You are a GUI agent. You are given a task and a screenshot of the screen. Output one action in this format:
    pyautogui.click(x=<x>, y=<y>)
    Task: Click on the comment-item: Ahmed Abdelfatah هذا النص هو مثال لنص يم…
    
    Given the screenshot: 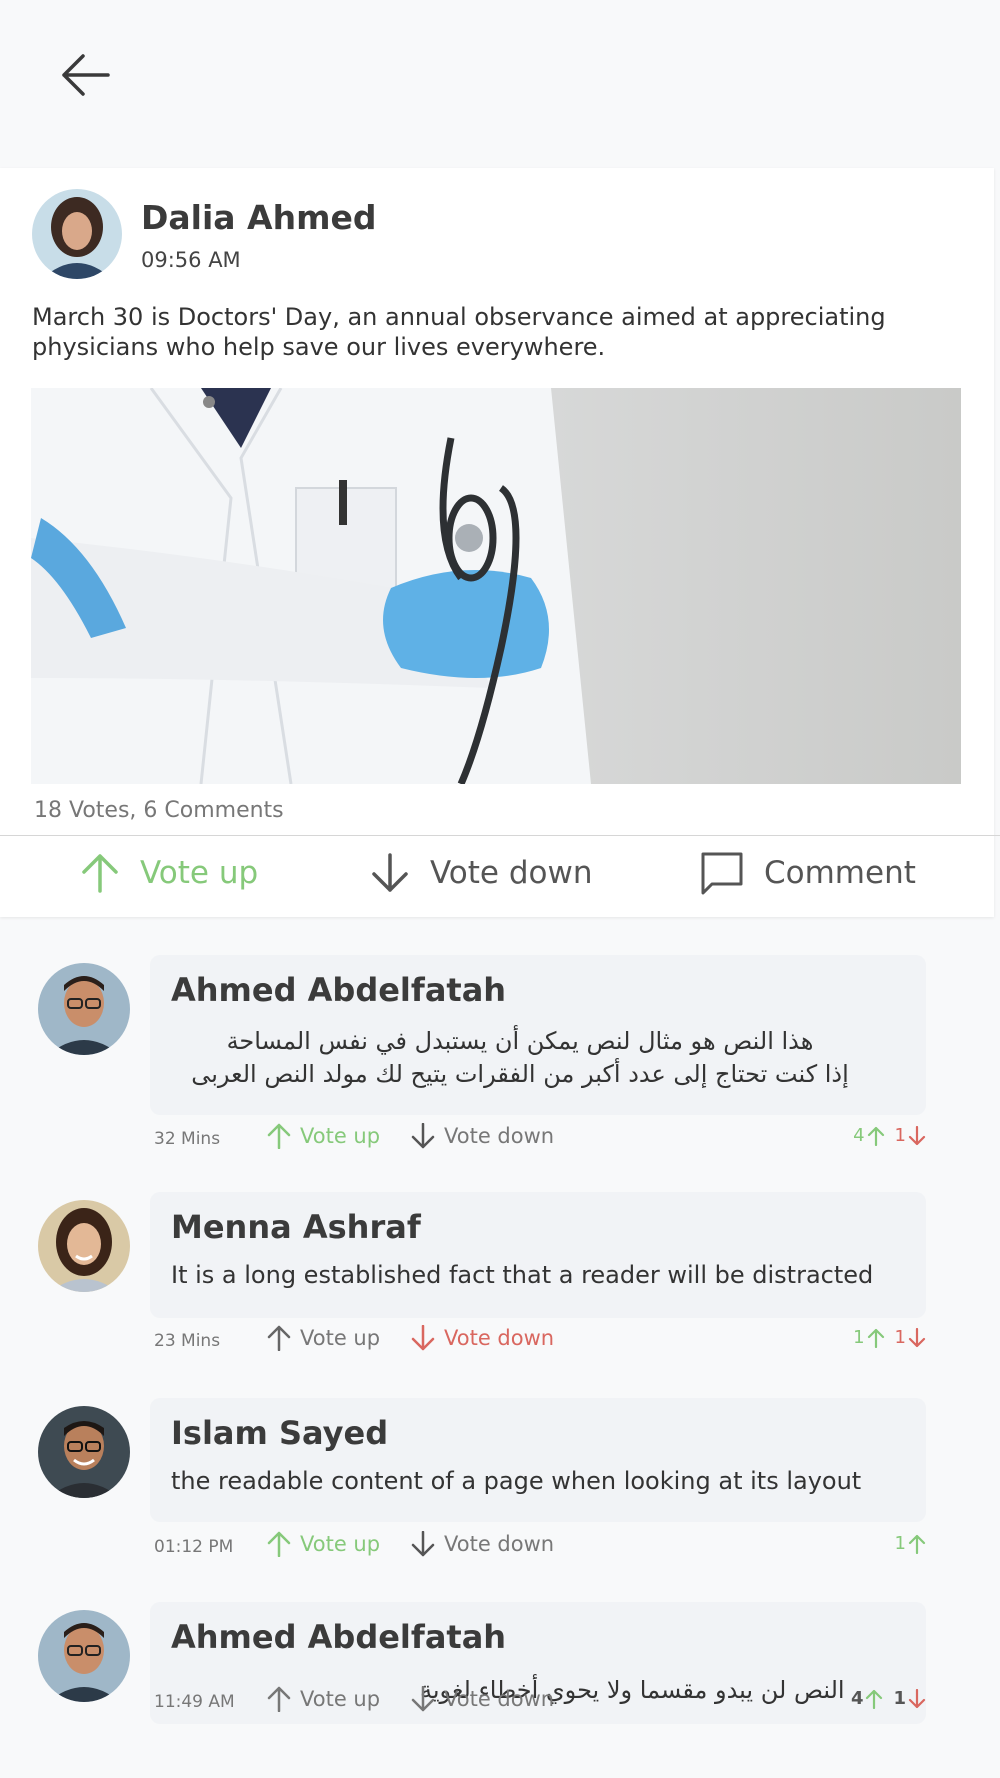 What is the action you would take?
    pyautogui.click(x=500, y=1055)
    